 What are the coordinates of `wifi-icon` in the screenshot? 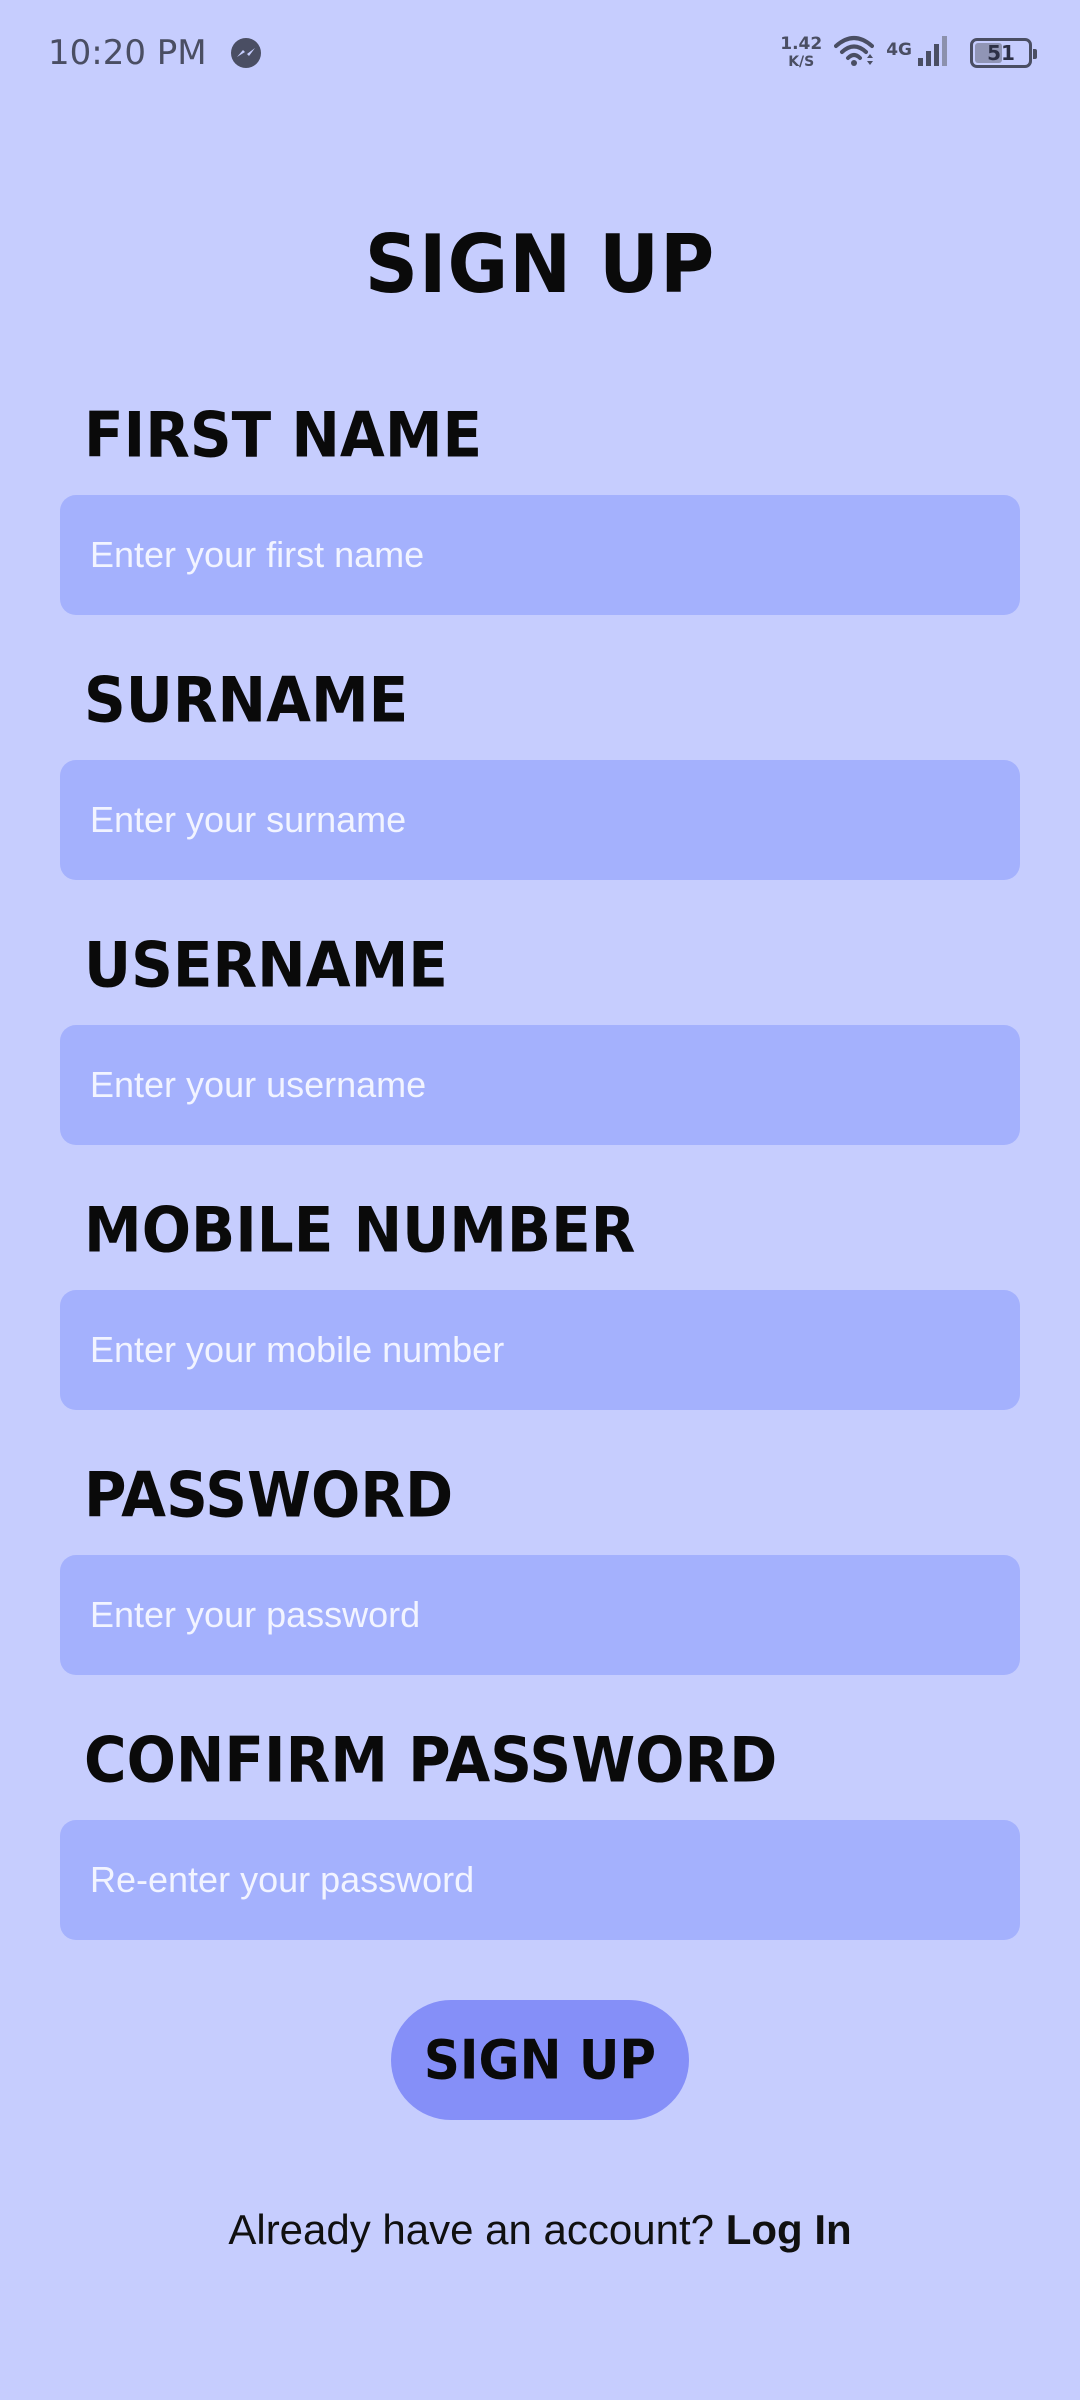 It's located at (854, 53).